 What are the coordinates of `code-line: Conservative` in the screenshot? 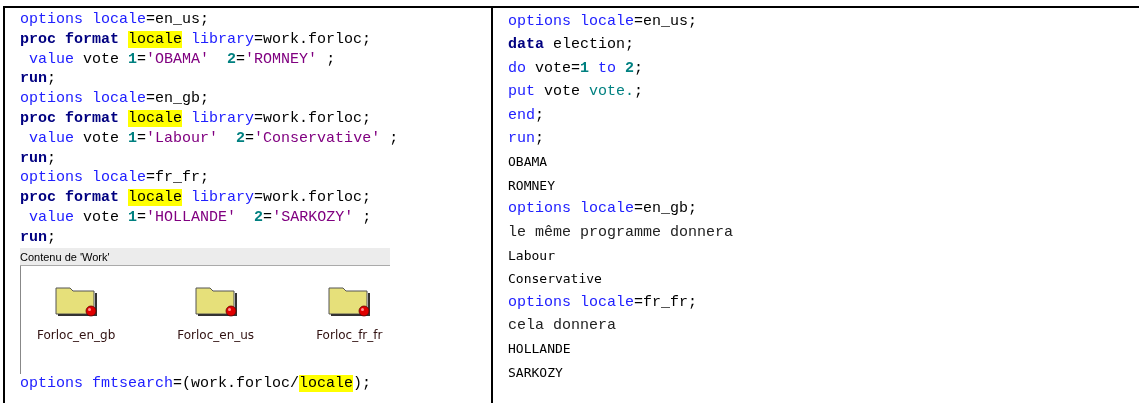 It's located at (555, 279).